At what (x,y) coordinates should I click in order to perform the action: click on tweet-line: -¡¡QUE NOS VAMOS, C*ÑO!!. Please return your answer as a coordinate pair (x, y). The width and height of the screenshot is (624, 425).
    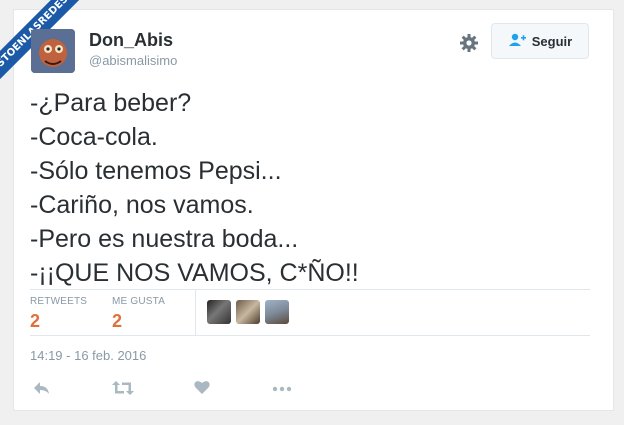
    Looking at the image, I should click on (194, 273).